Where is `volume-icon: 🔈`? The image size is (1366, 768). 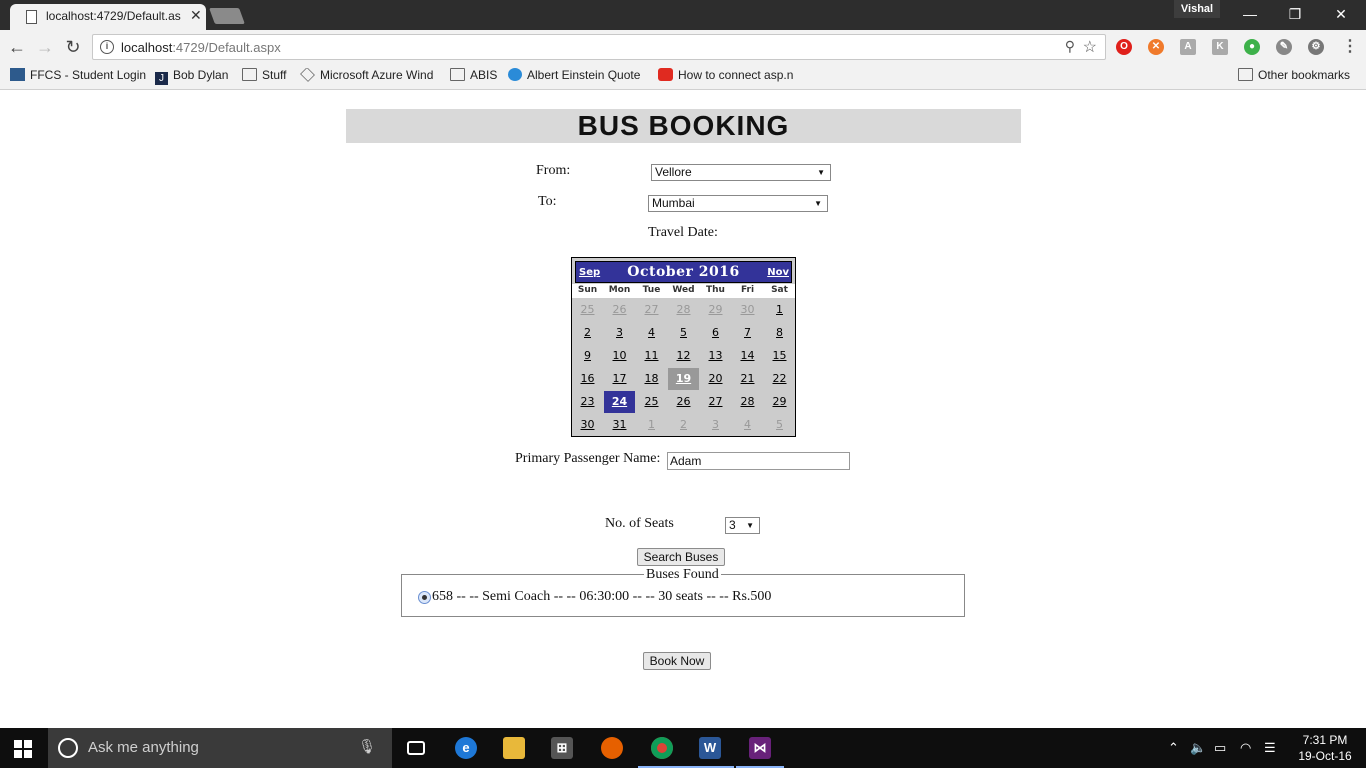
volume-icon: 🔈 is located at coordinates (1198, 748).